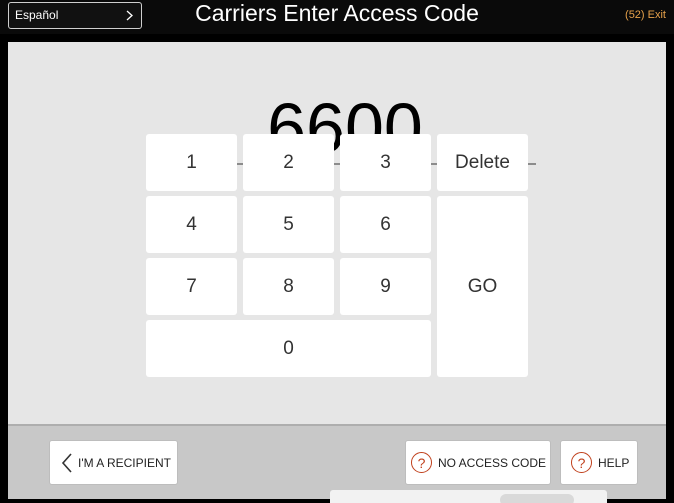 The height and width of the screenshot is (503, 674). Describe the element at coordinates (492, 462) in the screenshot. I see `no-access-code-label: NO ACCESS CODE` at that location.